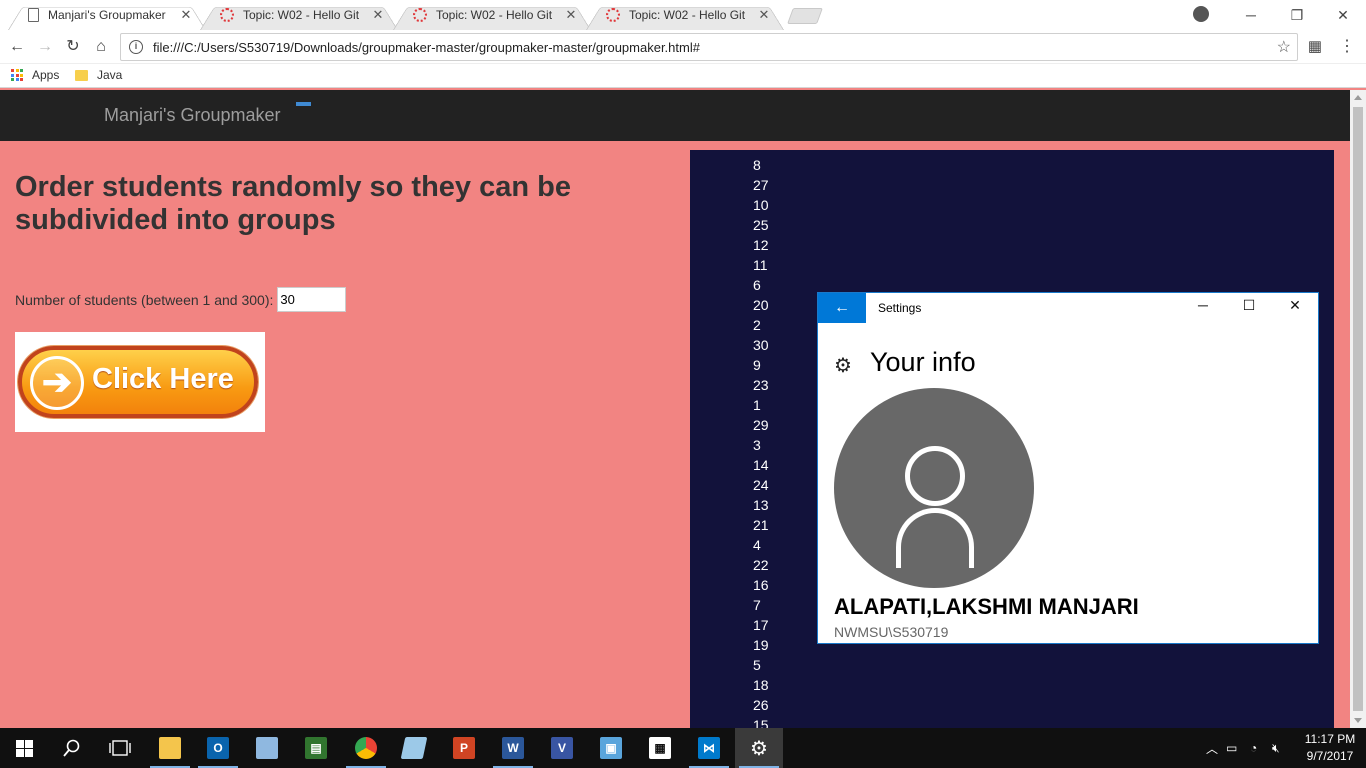 The width and height of the screenshot is (1366, 768). I want to click on profile-icon, so click(1201, 14).